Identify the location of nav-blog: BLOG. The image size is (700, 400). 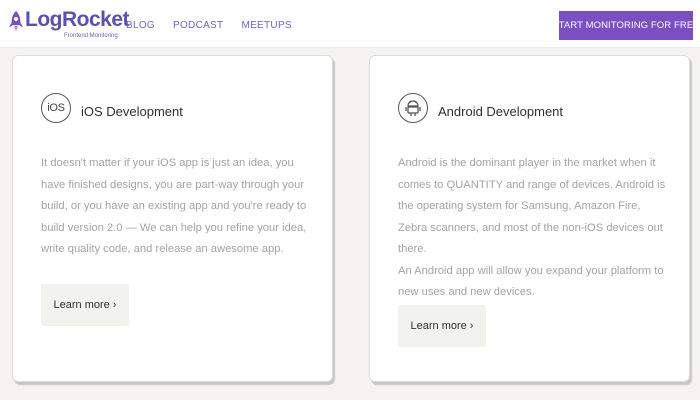
(140, 26).